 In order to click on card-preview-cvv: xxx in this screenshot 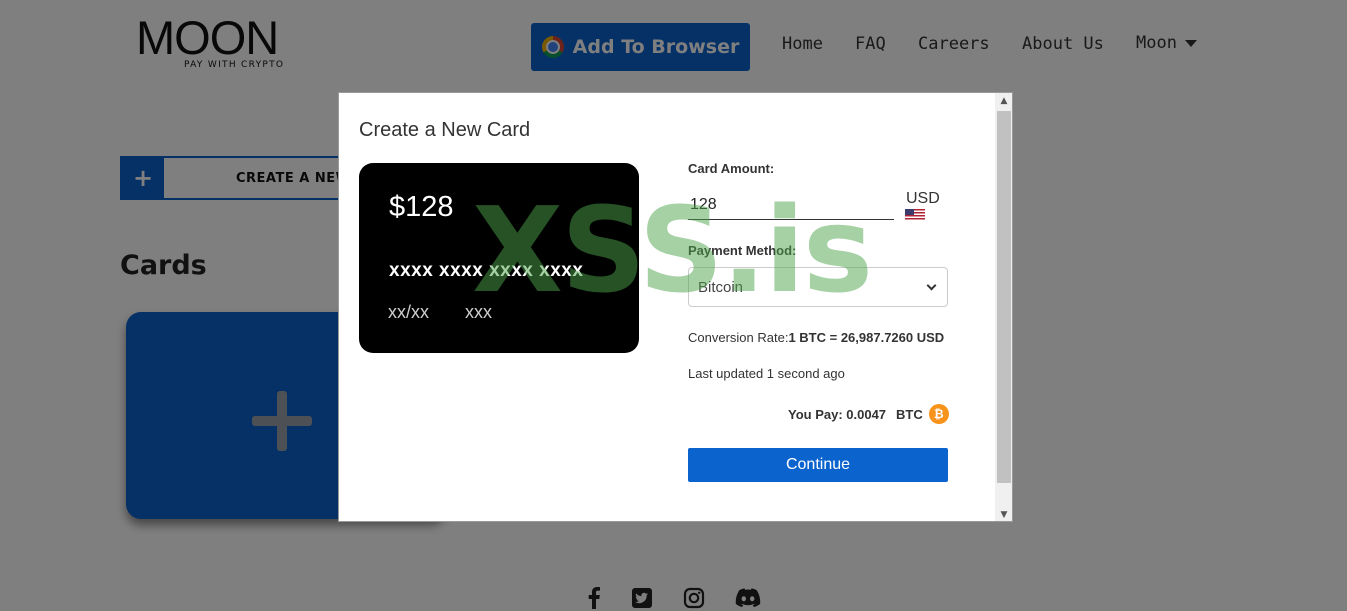, I will do `click(478, 312)`.